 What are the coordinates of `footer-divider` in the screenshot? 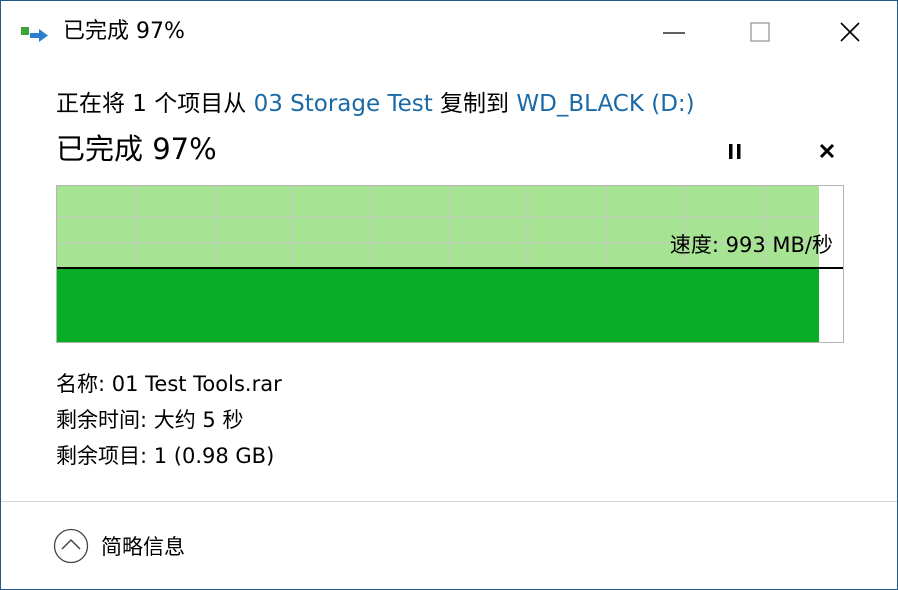 It's located at (449, 501).